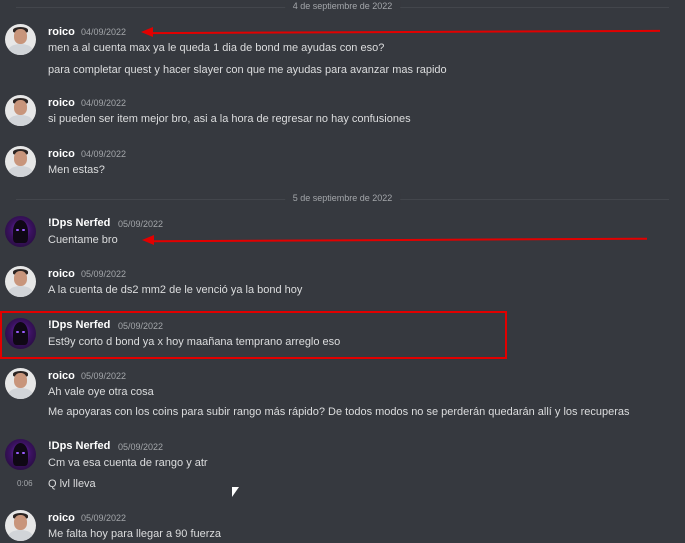  I want to click on date-divider: 4 de septiembre de 2022, so click(342, 6).